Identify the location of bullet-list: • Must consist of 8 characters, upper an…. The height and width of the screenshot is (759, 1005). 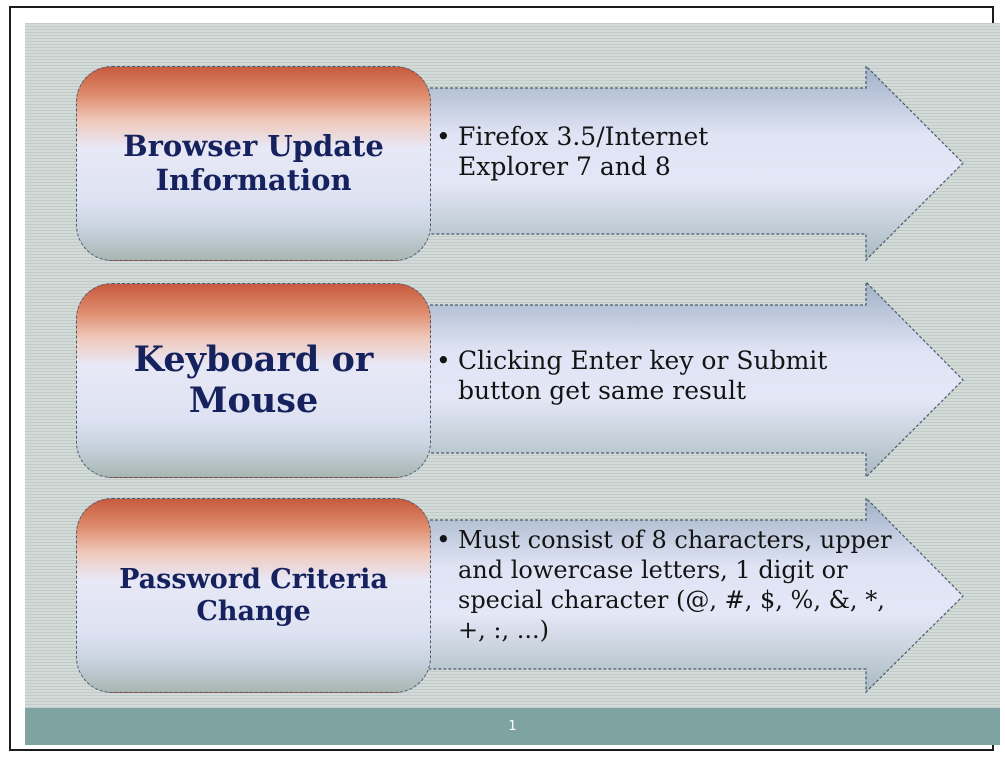
(696, 585).